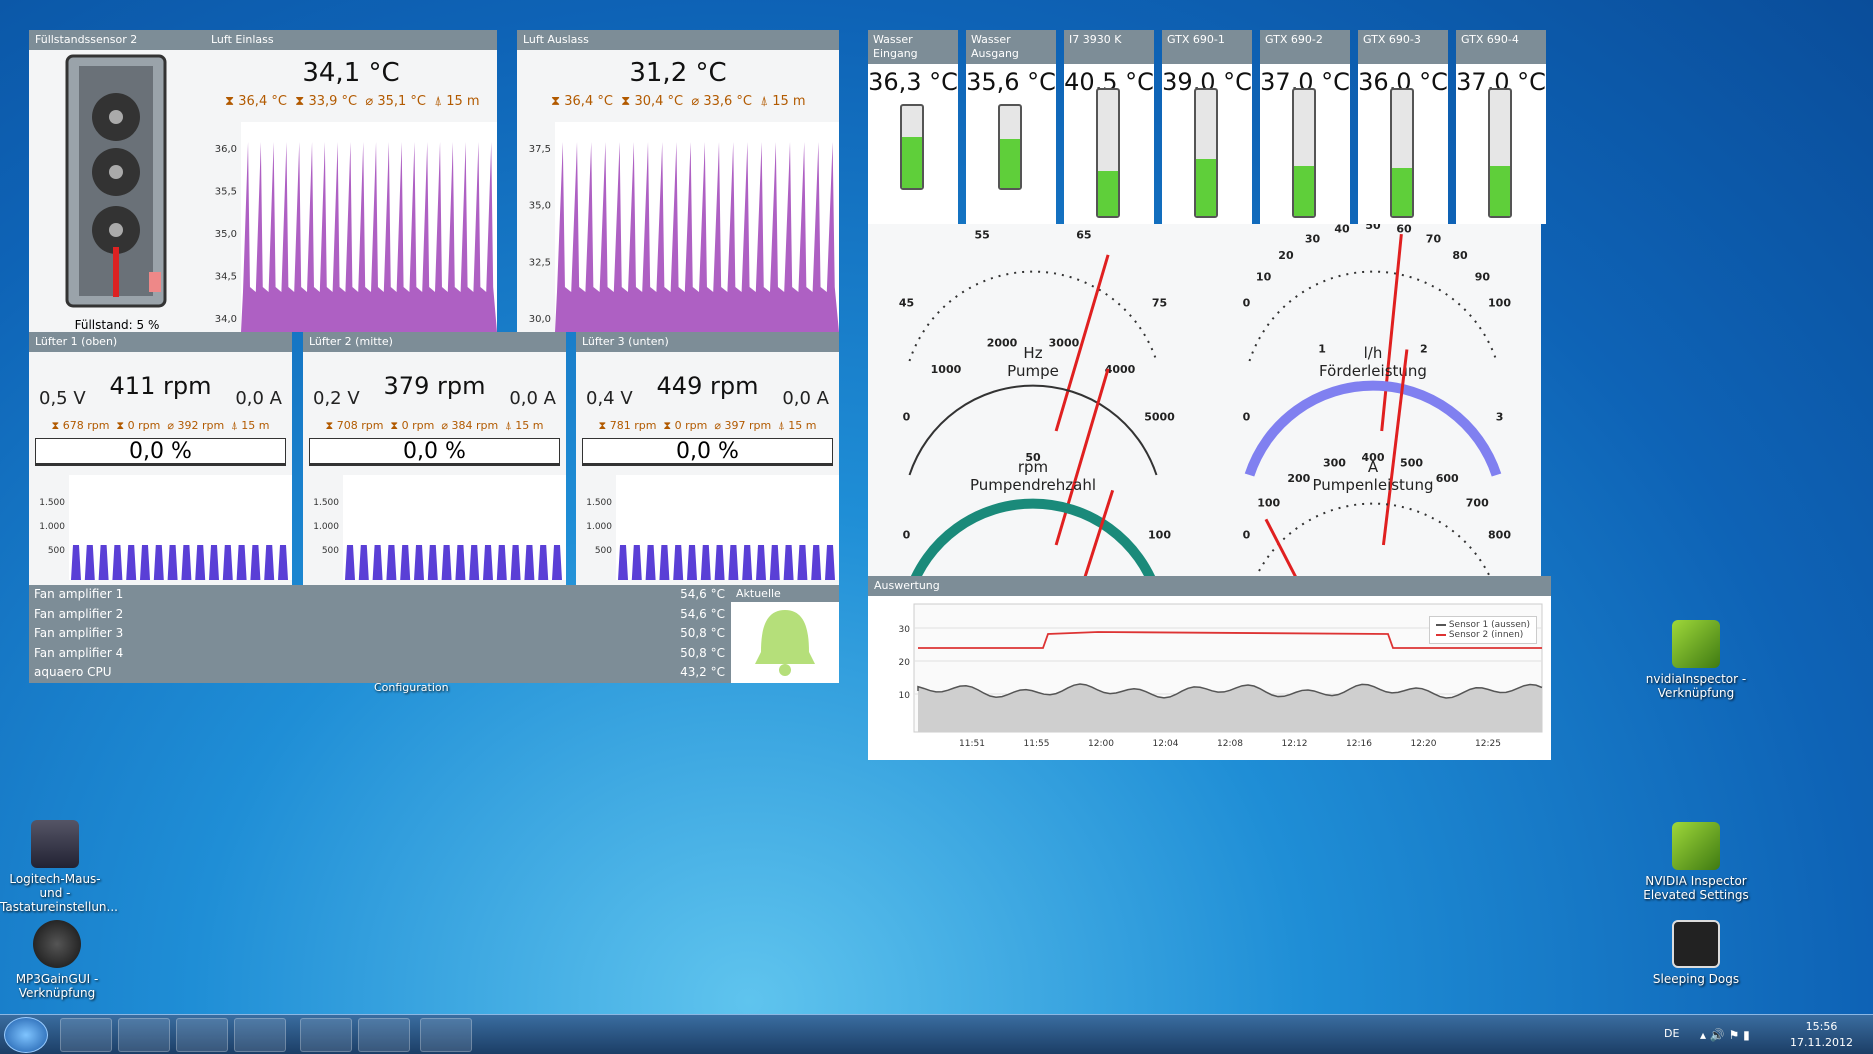 This screenshot has height=1054, width=1873. What do you see at coordinates (659, 101) in the screenshot?
I see `min-value: 30,4 °C` at bounding box center [659, 101].